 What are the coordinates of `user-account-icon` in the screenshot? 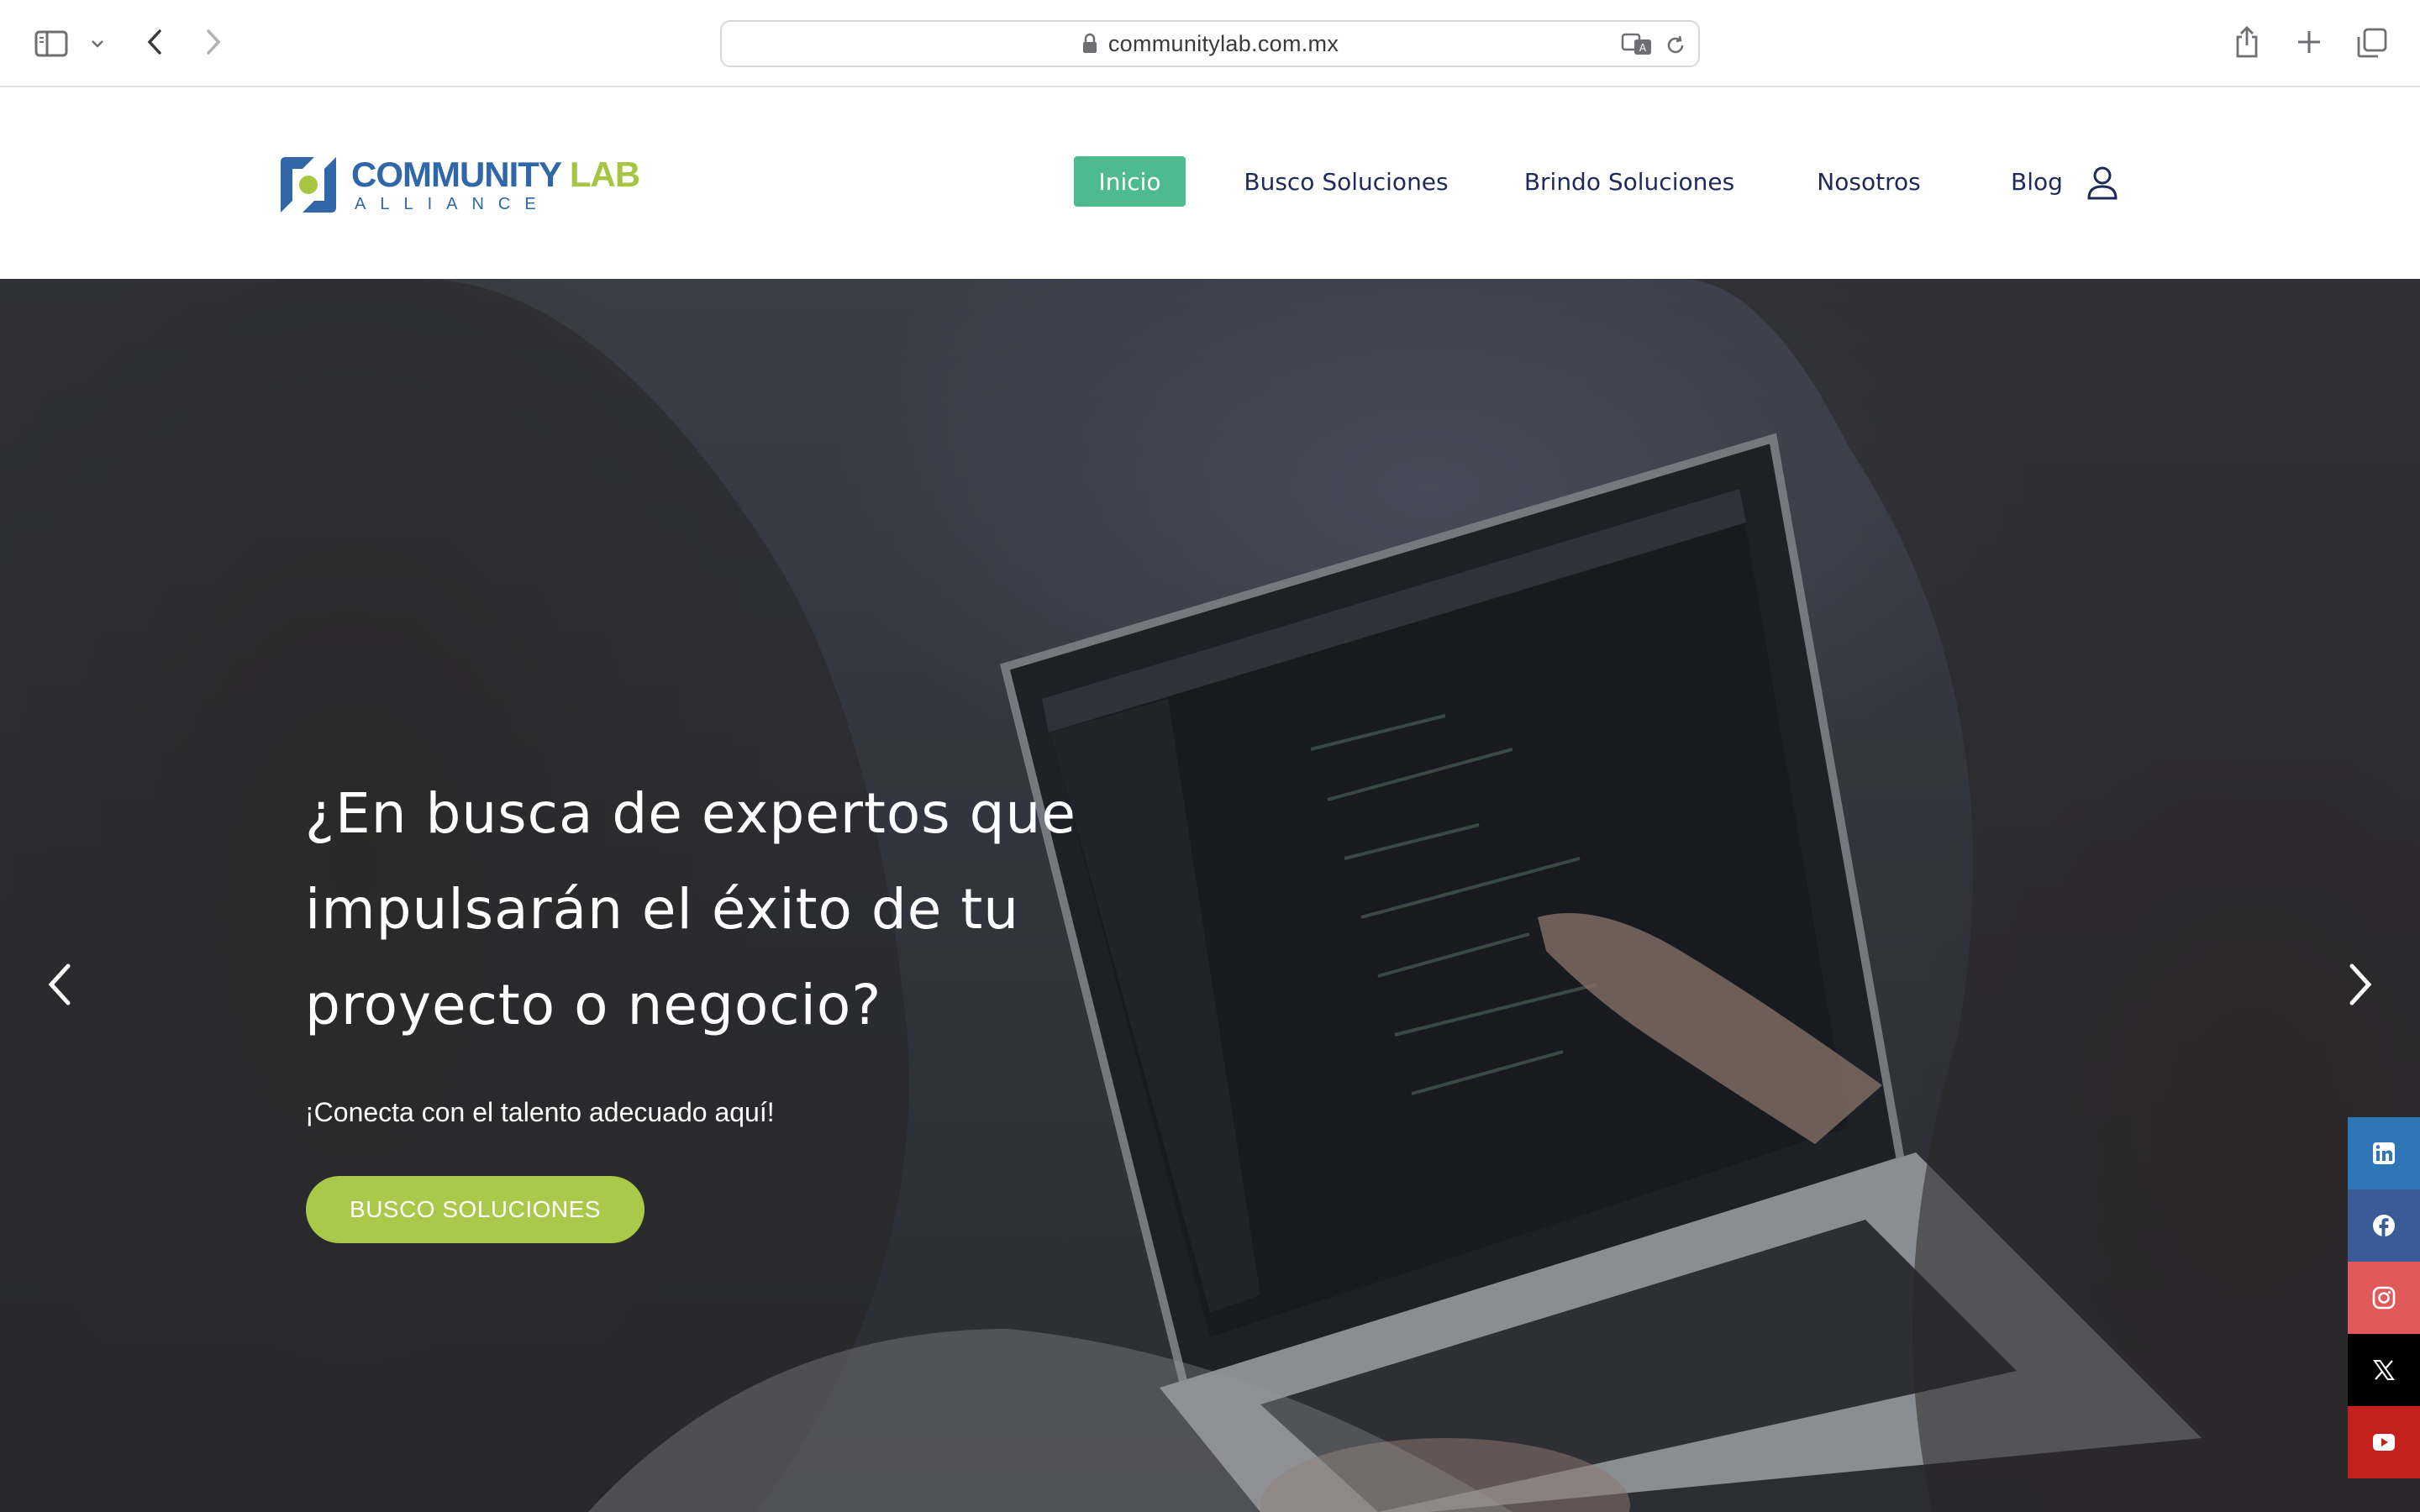 It's located at (2102, 184).